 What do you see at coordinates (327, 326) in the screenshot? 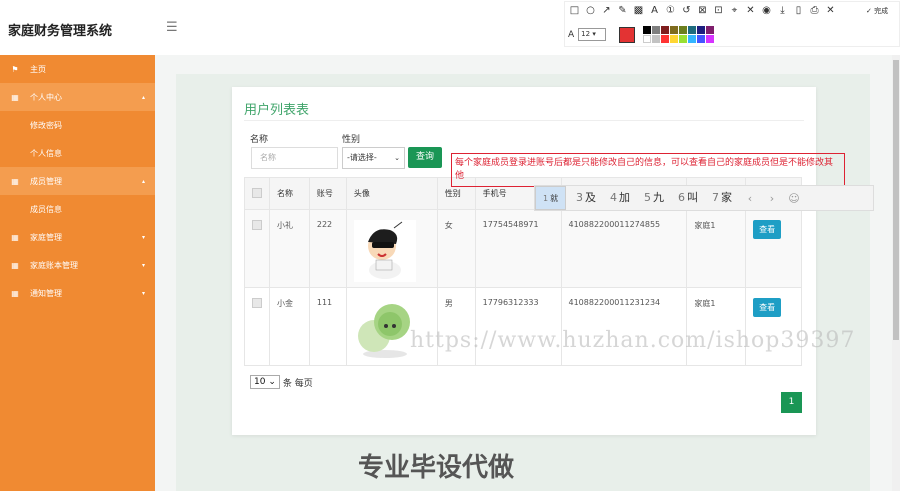
I see `cell-account: 111` at bounding box center [327, 326].